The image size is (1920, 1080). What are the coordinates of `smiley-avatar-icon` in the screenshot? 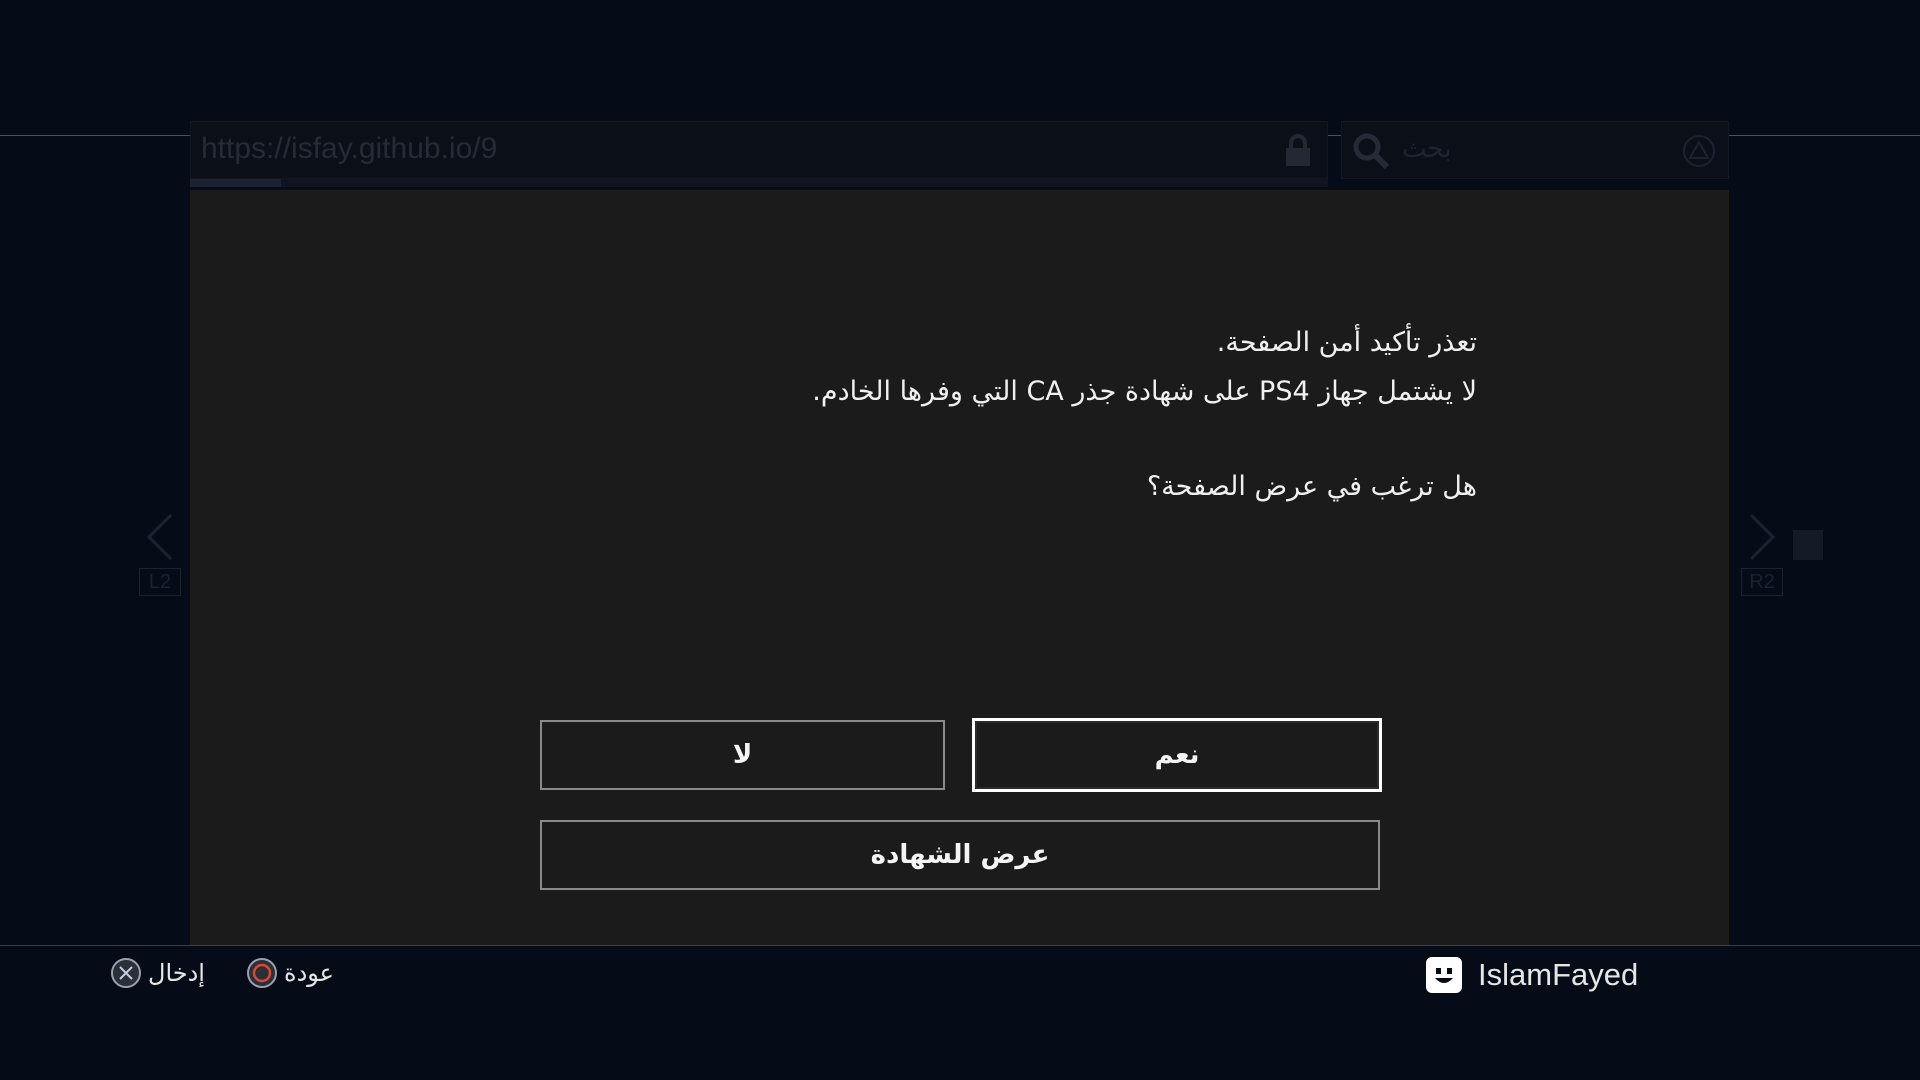 It's located at (1444, 975).